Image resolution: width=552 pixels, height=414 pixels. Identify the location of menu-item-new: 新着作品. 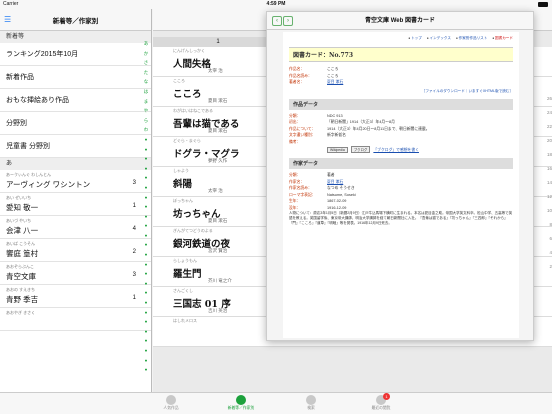
(75, 77).